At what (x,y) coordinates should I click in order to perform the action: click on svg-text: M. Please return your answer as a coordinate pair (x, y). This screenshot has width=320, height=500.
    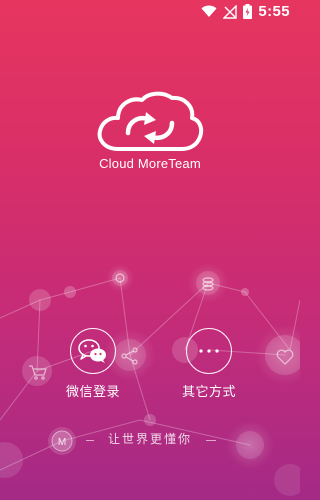
    Looking at the image, I should click on (62, 442).